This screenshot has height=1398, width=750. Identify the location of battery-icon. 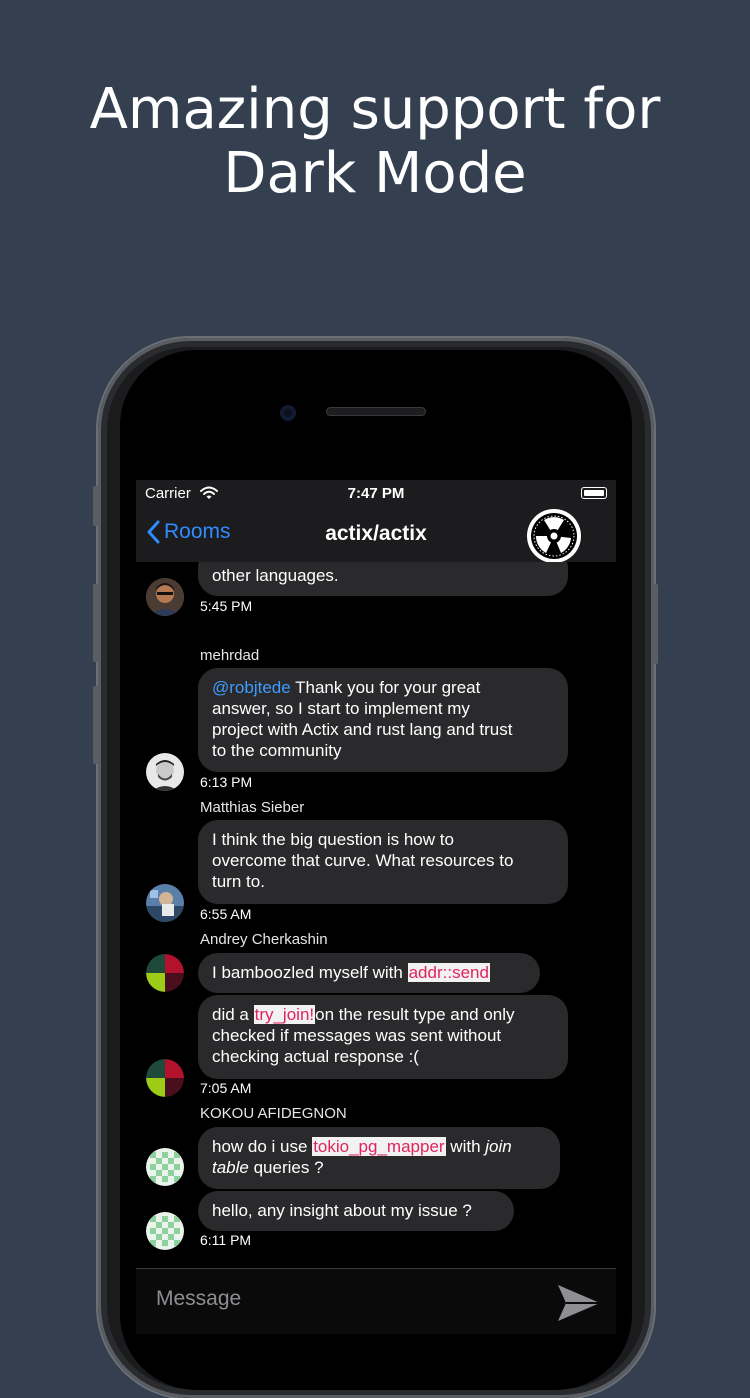
(594, 493).